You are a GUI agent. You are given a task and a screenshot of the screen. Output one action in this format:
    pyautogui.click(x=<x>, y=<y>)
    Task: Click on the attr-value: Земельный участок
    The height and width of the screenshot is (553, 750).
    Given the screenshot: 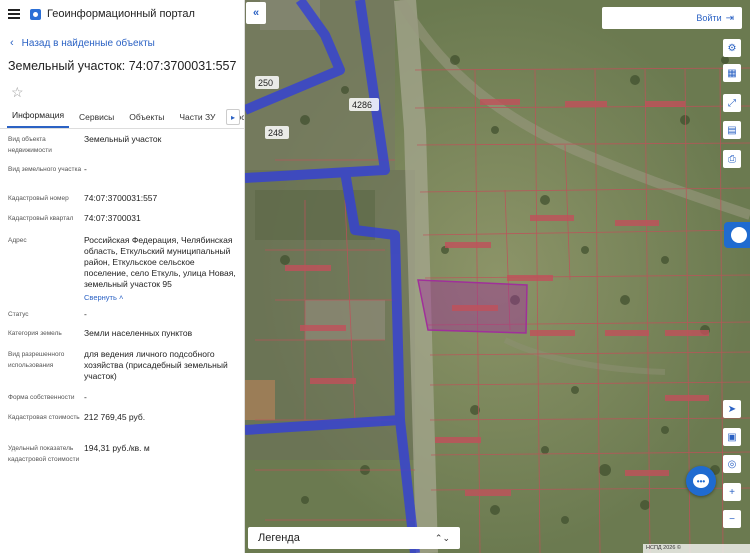 What is the action you would take?
    pyautogui.click(x=123, y=139)
    